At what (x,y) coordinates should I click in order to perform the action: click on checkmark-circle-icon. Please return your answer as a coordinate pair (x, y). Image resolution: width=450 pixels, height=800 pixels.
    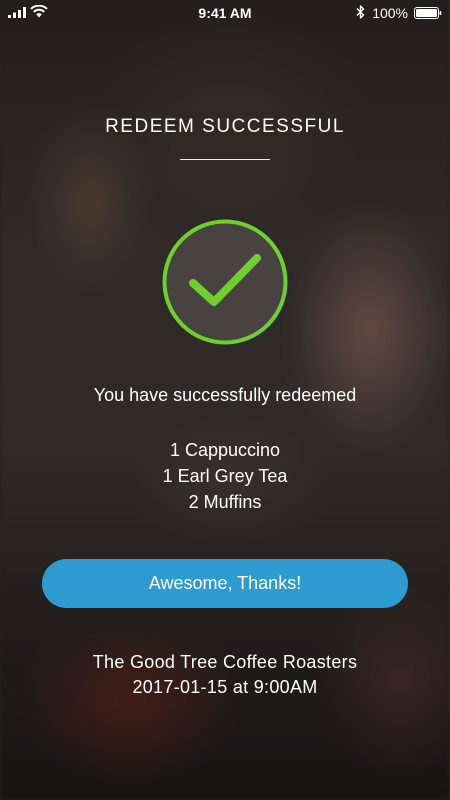
    Looking at the image, I should click on (225, 282).